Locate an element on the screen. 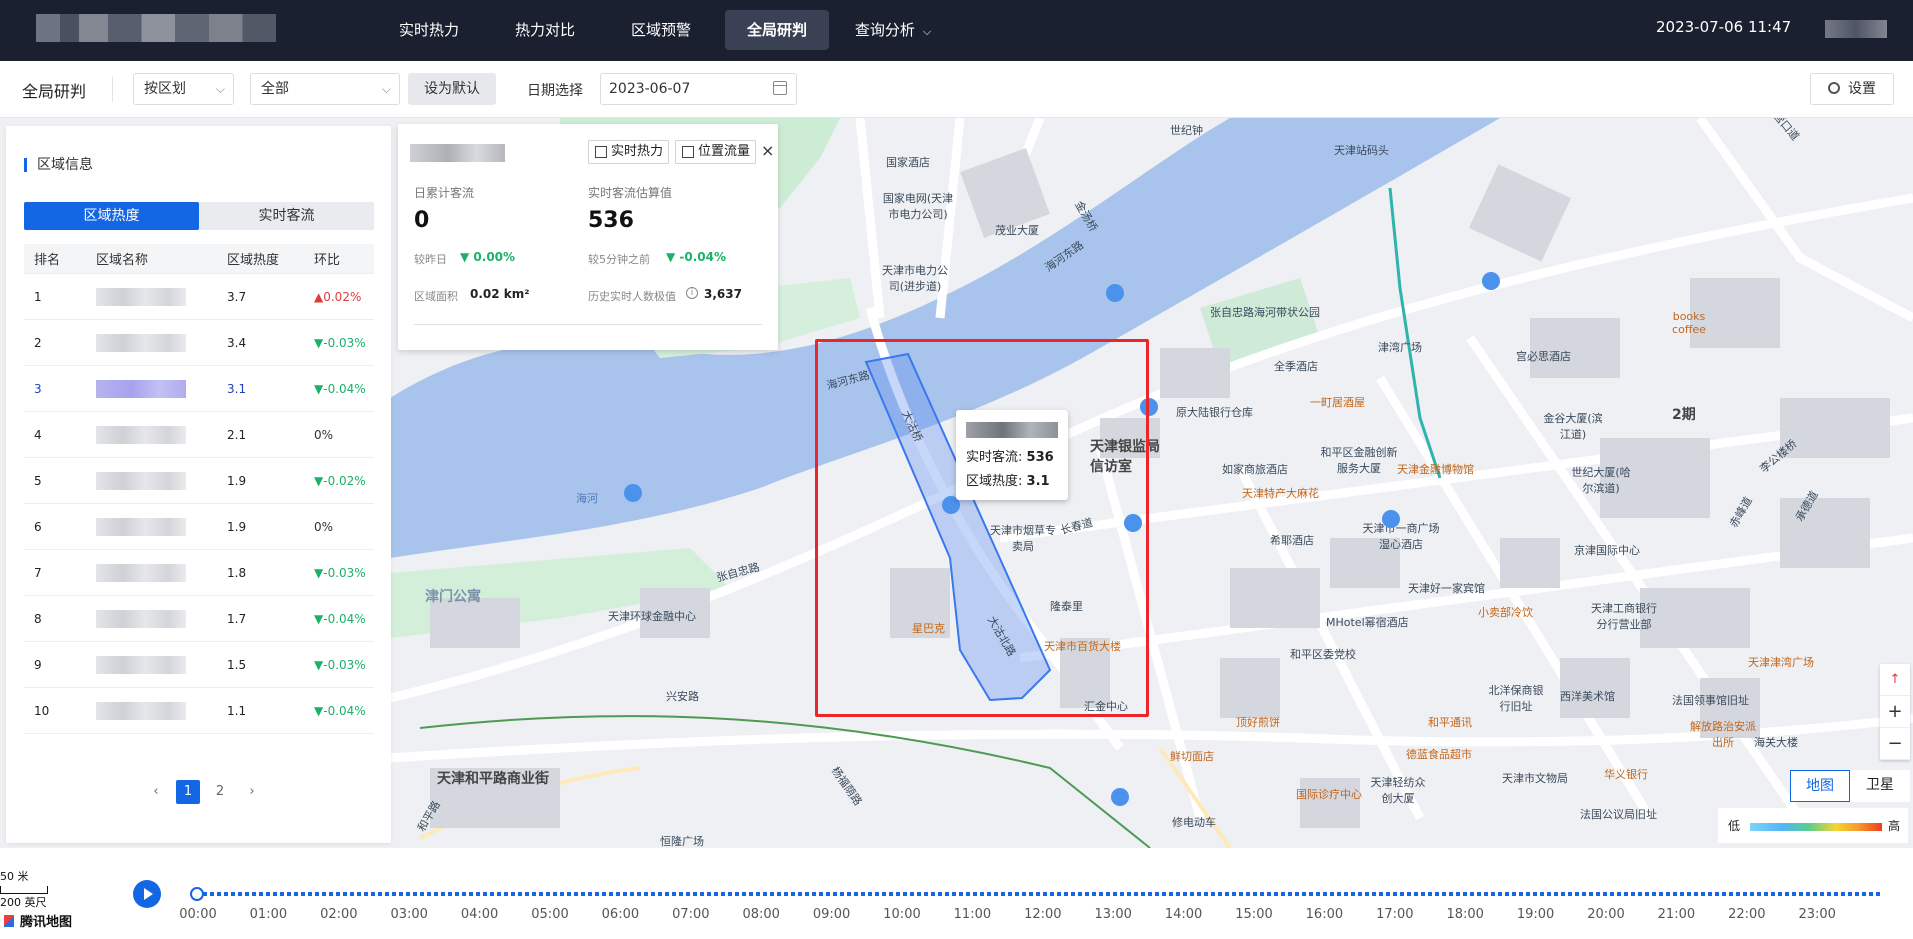  divider is located at coordinates (112, 89).